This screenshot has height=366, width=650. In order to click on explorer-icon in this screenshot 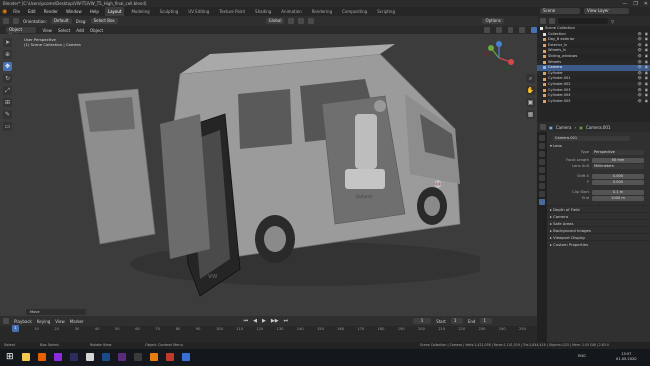, I will do `click(26, 357)`.